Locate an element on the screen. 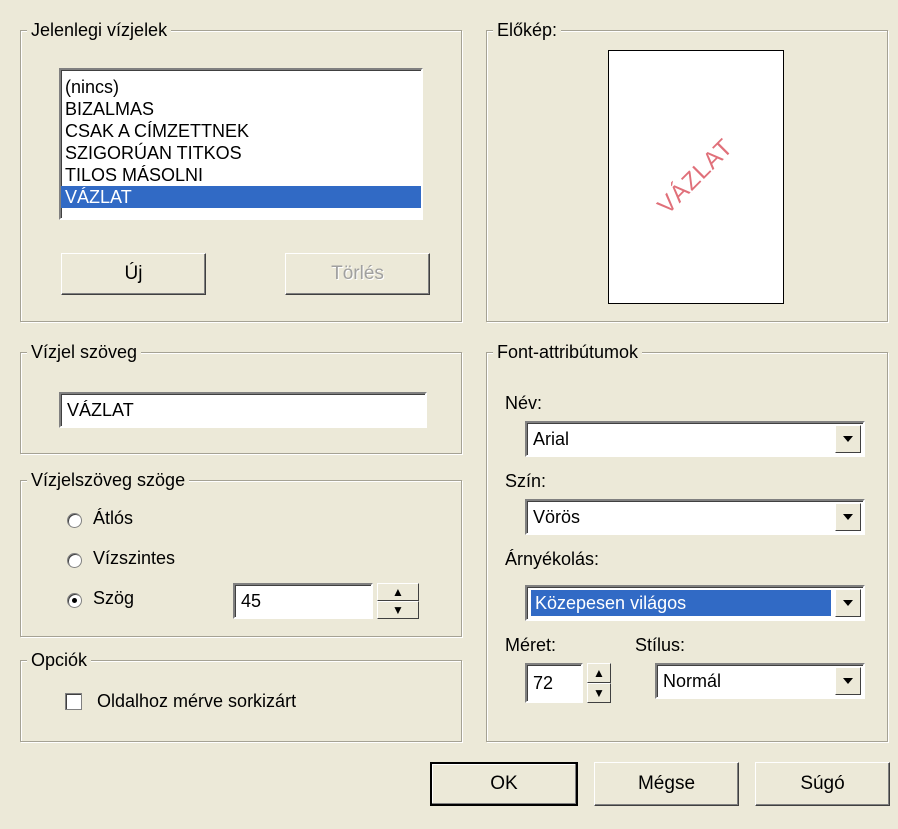 Image resolution: width=898 pixels, height=829 pixels. font-color-label: Szín: is located at coordinates (526, 481).